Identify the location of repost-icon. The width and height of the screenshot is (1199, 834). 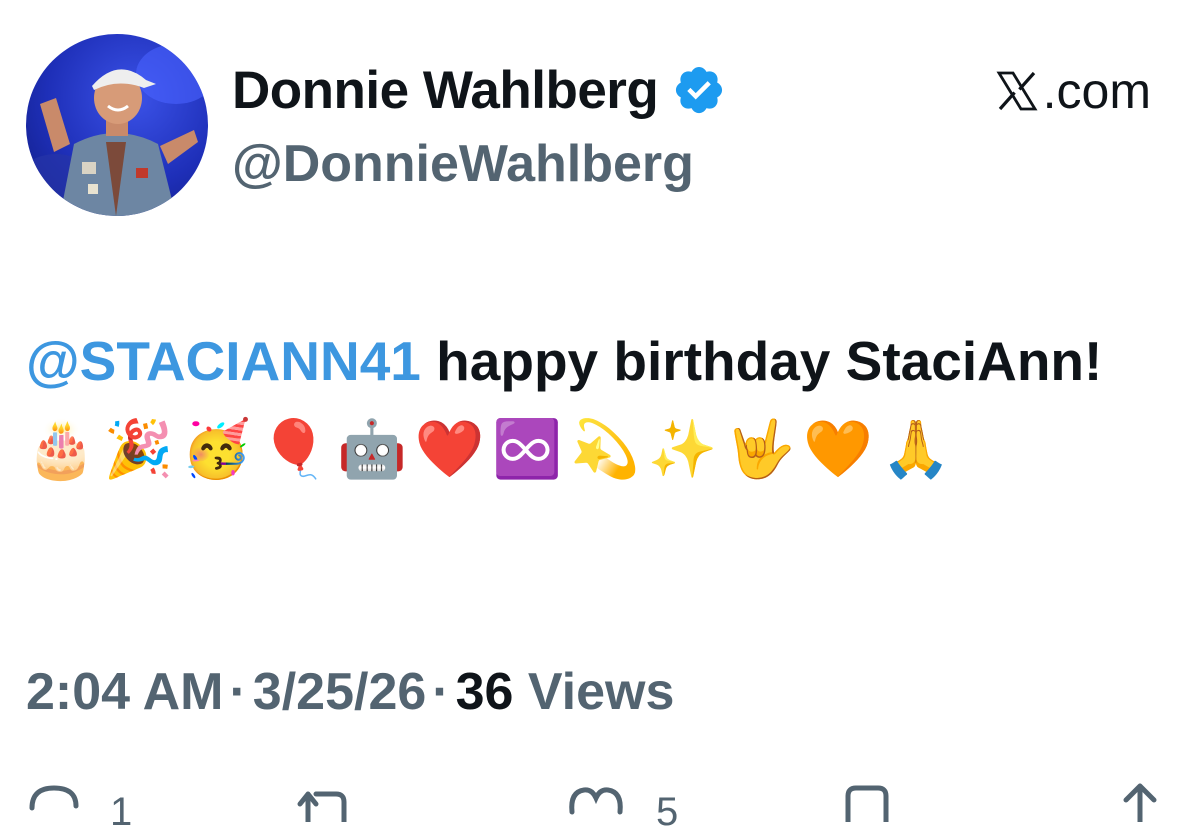
(322, 802).